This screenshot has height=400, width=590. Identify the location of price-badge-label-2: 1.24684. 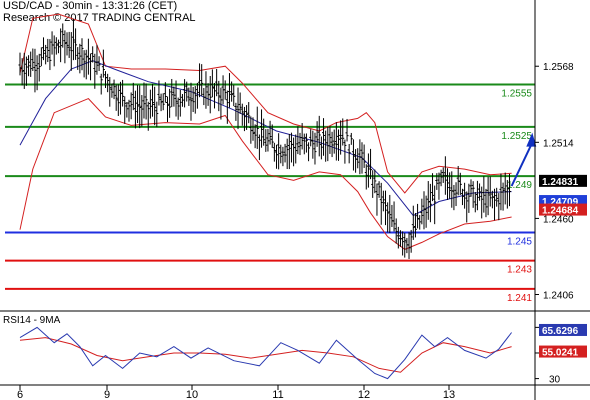
(560, 211).